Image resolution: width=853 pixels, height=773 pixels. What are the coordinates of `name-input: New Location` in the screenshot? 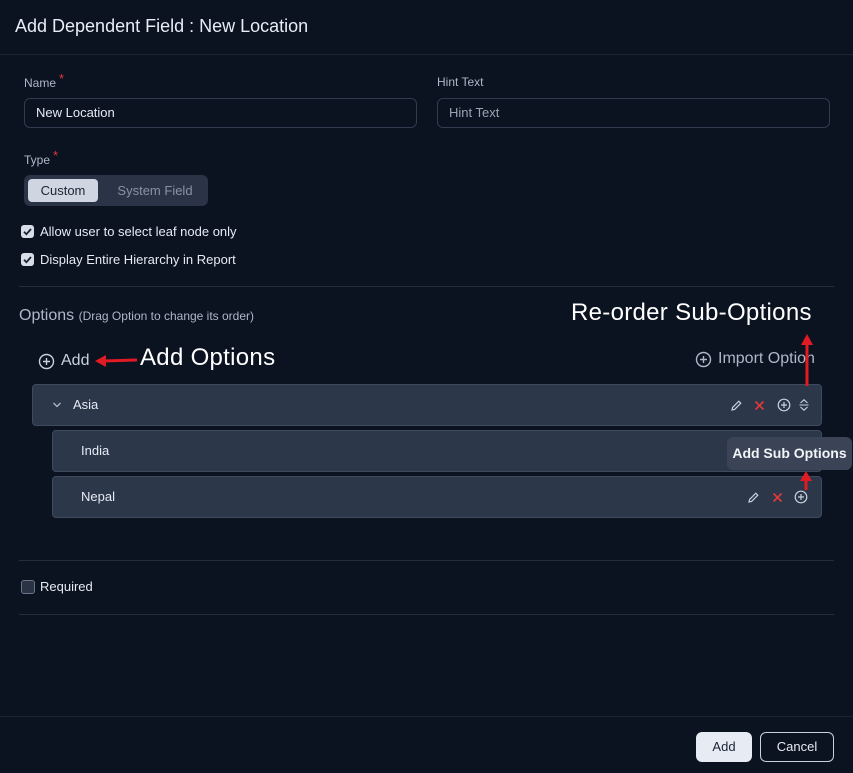 It's located at (220, 113).